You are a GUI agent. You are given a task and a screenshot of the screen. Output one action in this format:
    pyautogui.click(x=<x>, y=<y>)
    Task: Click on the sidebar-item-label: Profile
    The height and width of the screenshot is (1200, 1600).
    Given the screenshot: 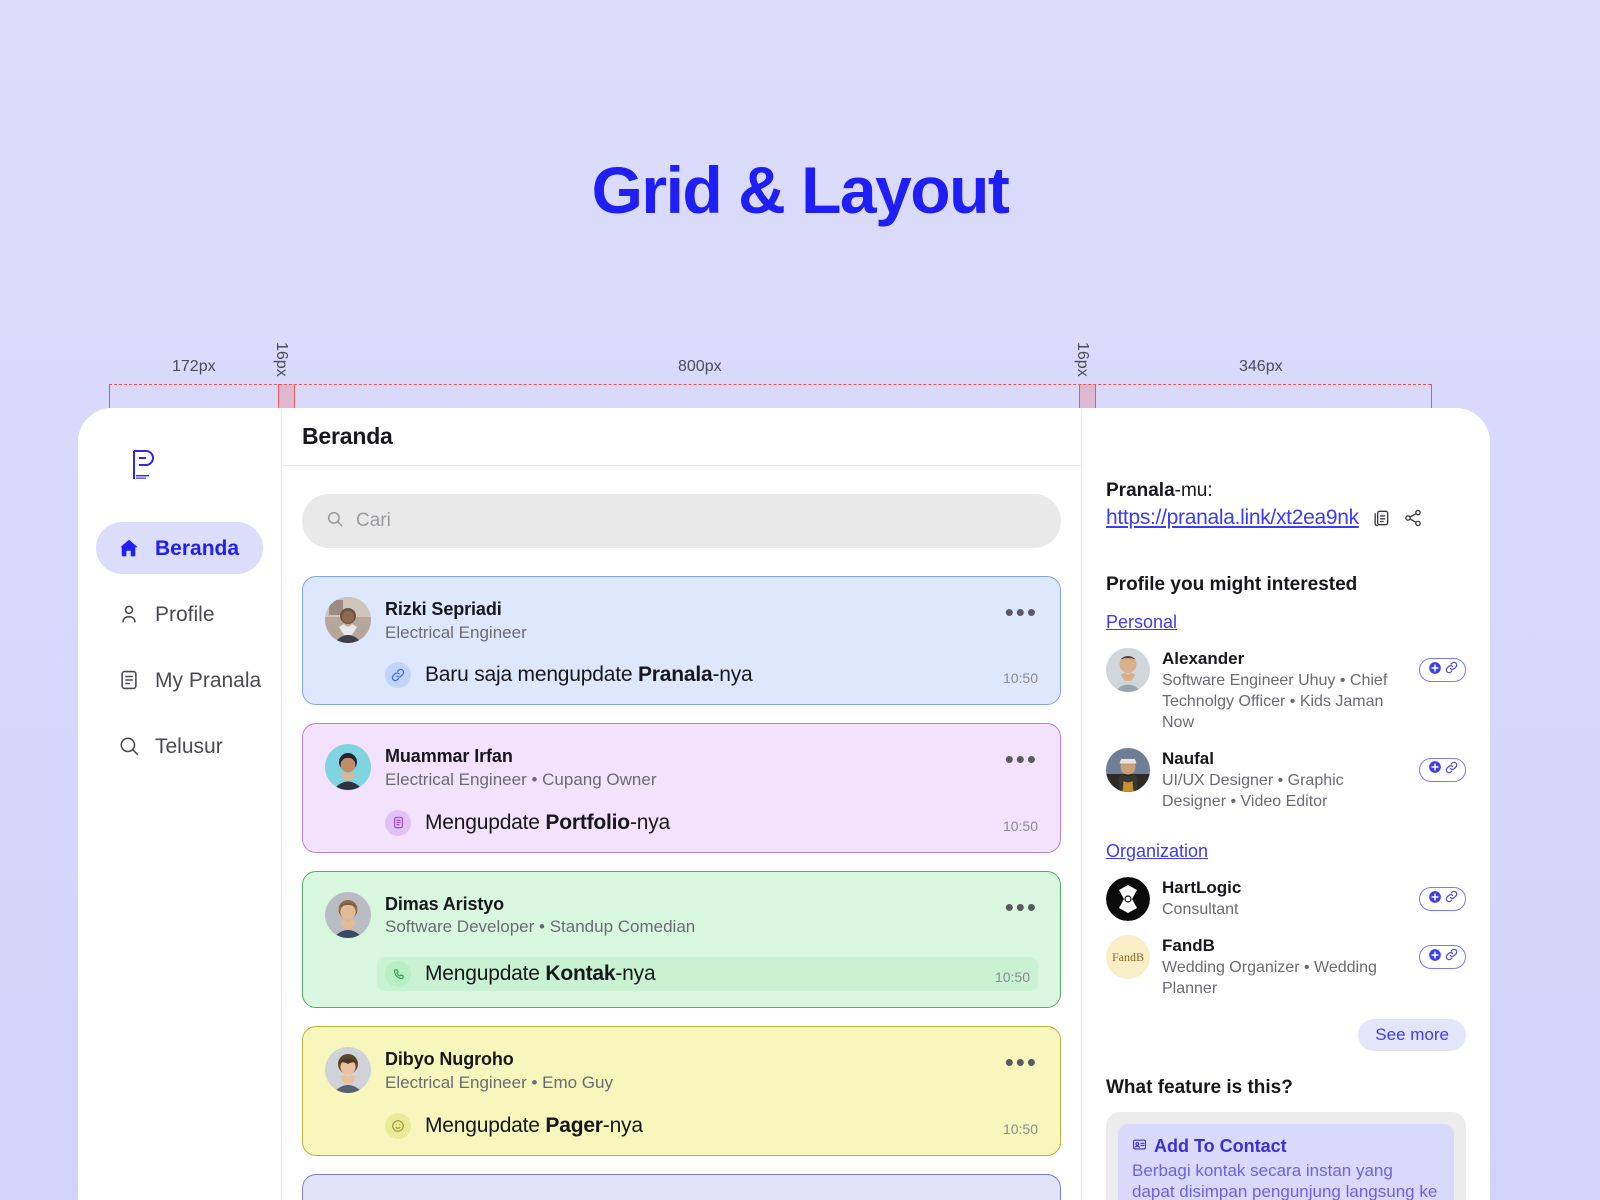 What is the action you would take?
    pyautogui.click(x=185, y=614)
    